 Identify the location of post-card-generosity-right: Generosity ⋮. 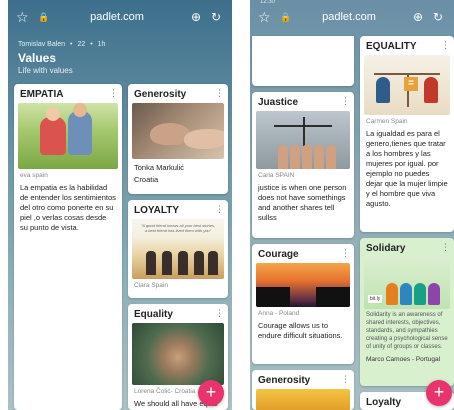
(303, 390).